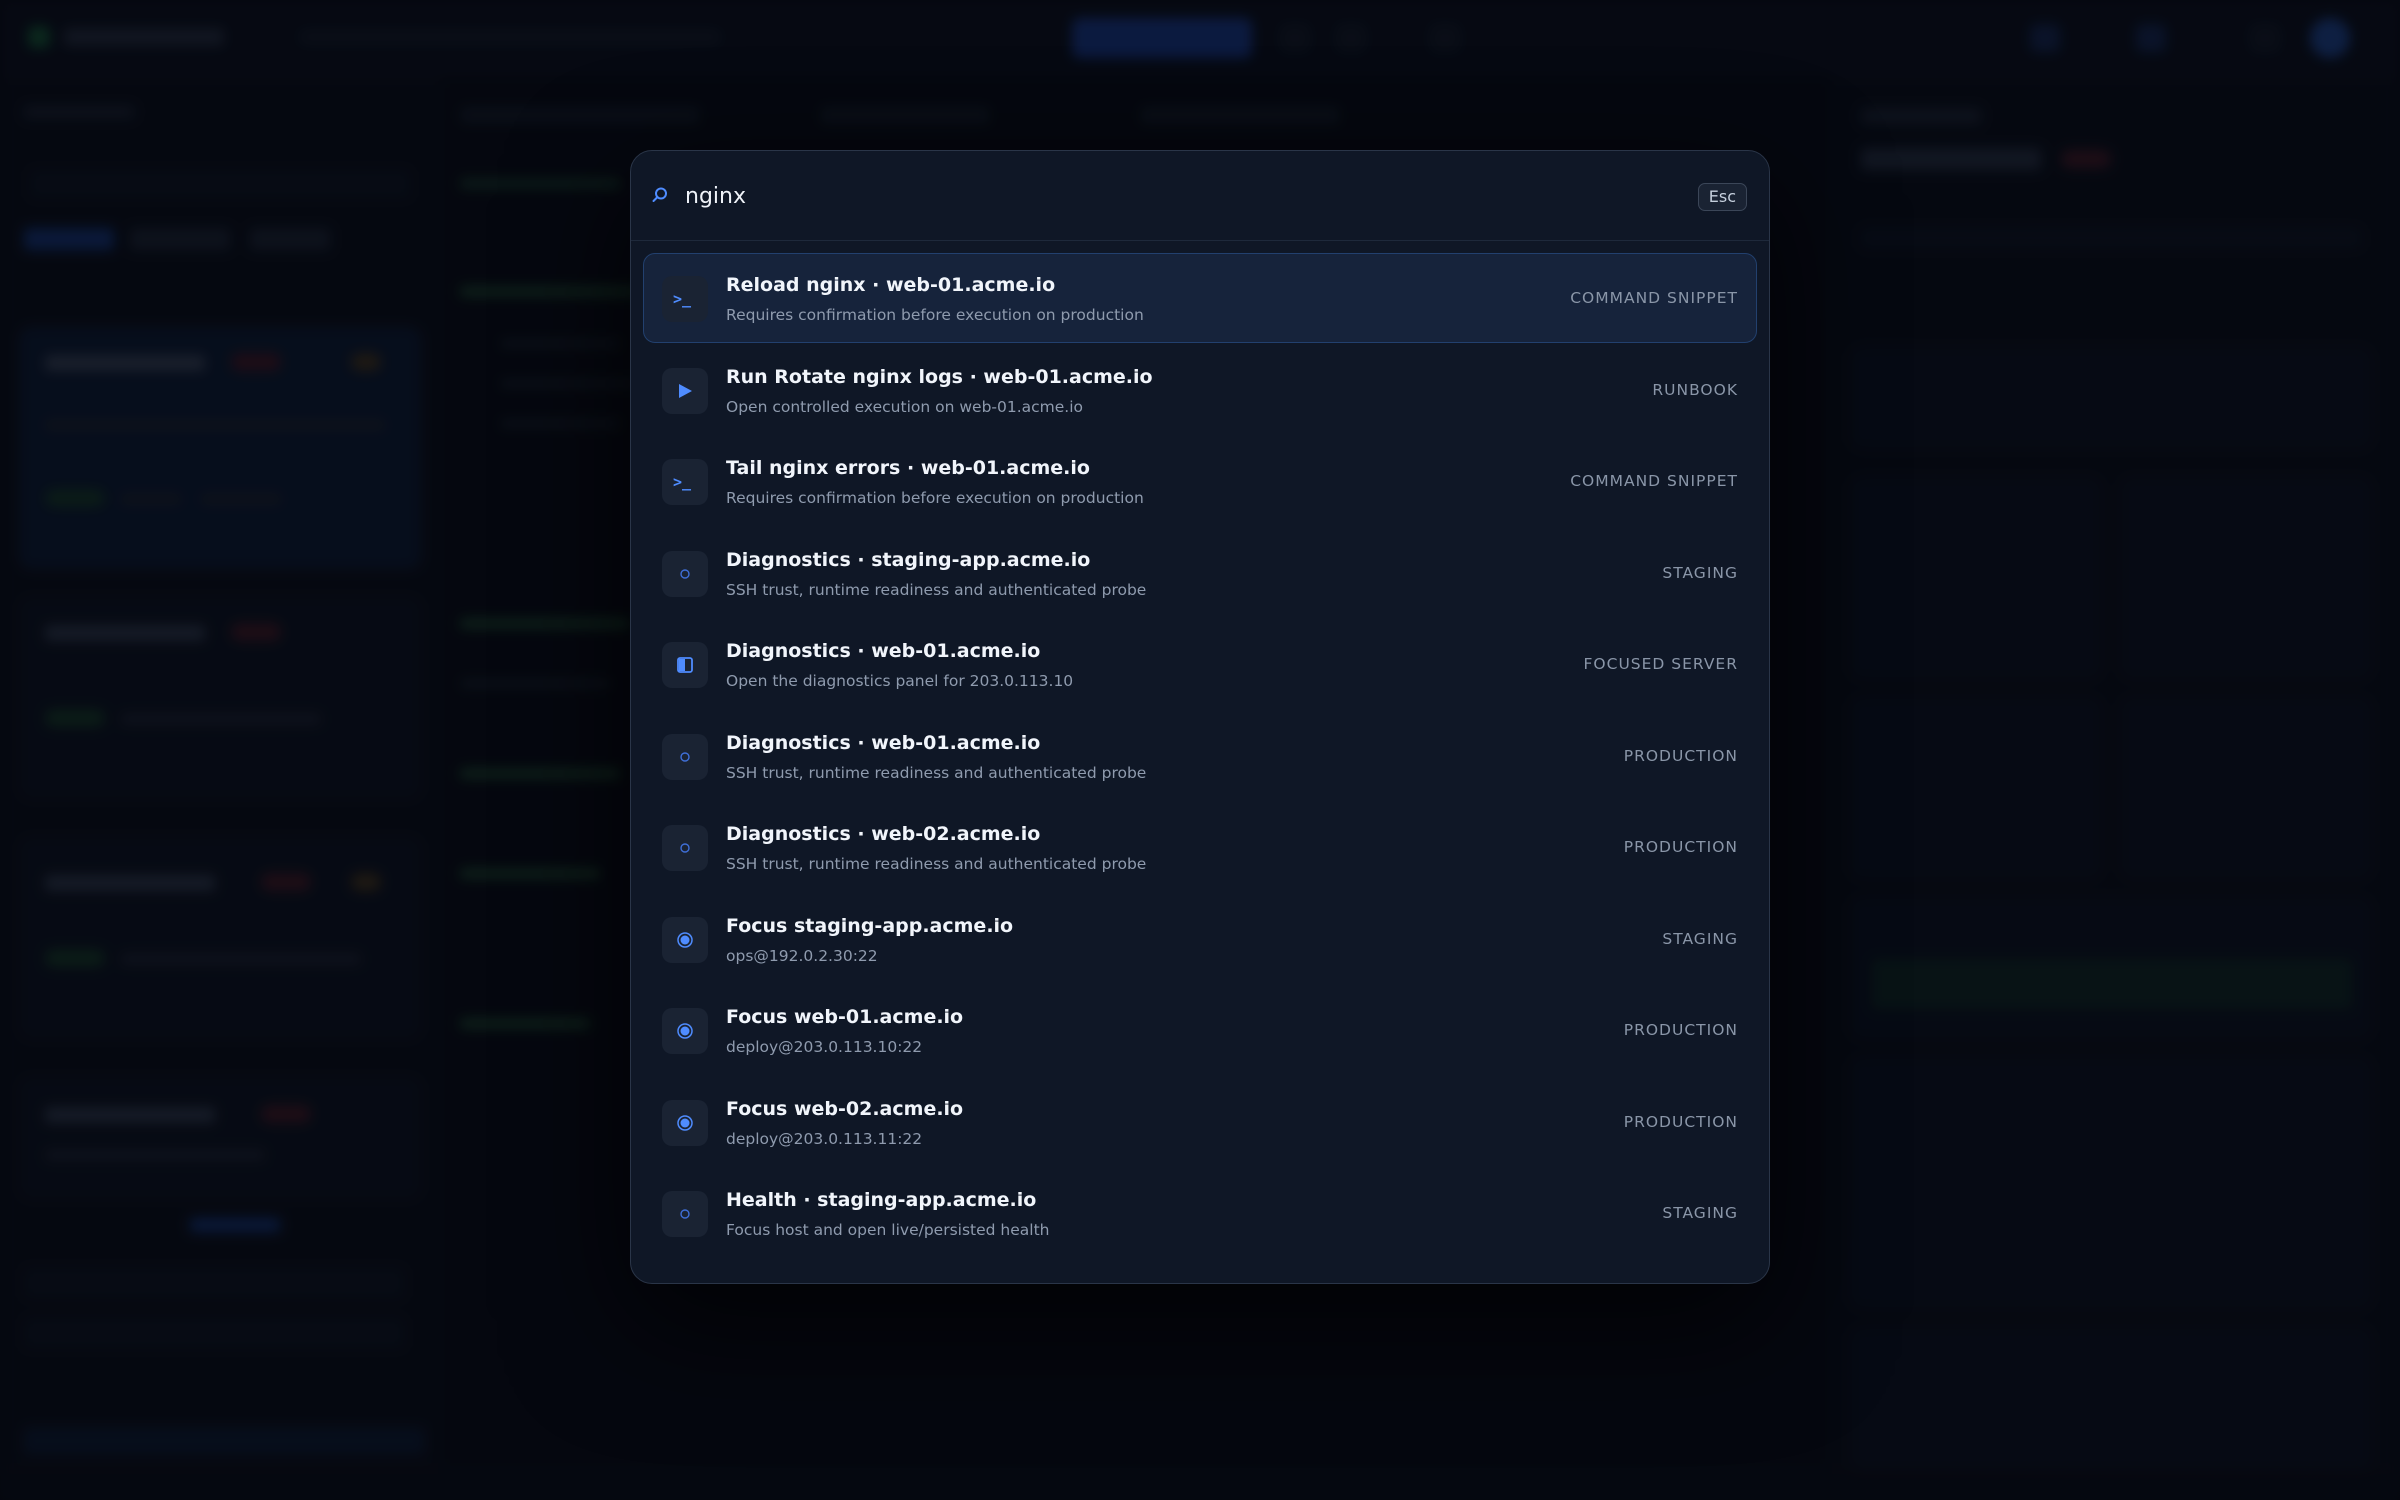  I want to click on result-category-tag: FOCUSED SERVER, so click(1660, 664).